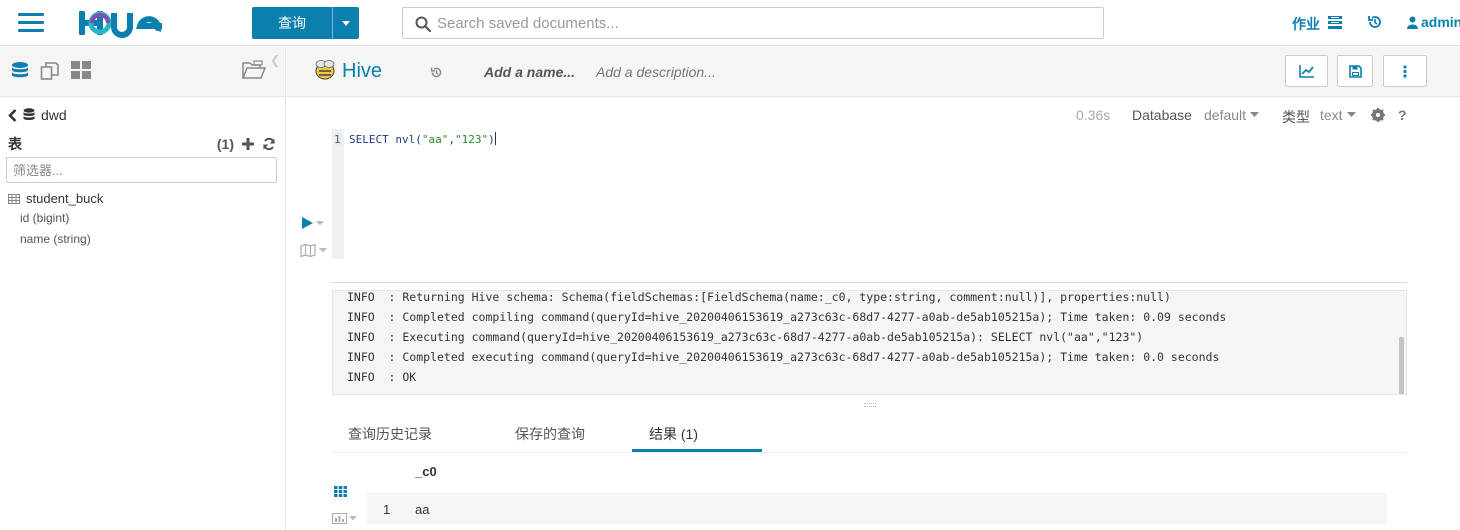 The height and width of the screenshot is (530, 1460). Describe the element at coordinates (387, 509) in the screenshot. I see `row-index: 1` at that location.